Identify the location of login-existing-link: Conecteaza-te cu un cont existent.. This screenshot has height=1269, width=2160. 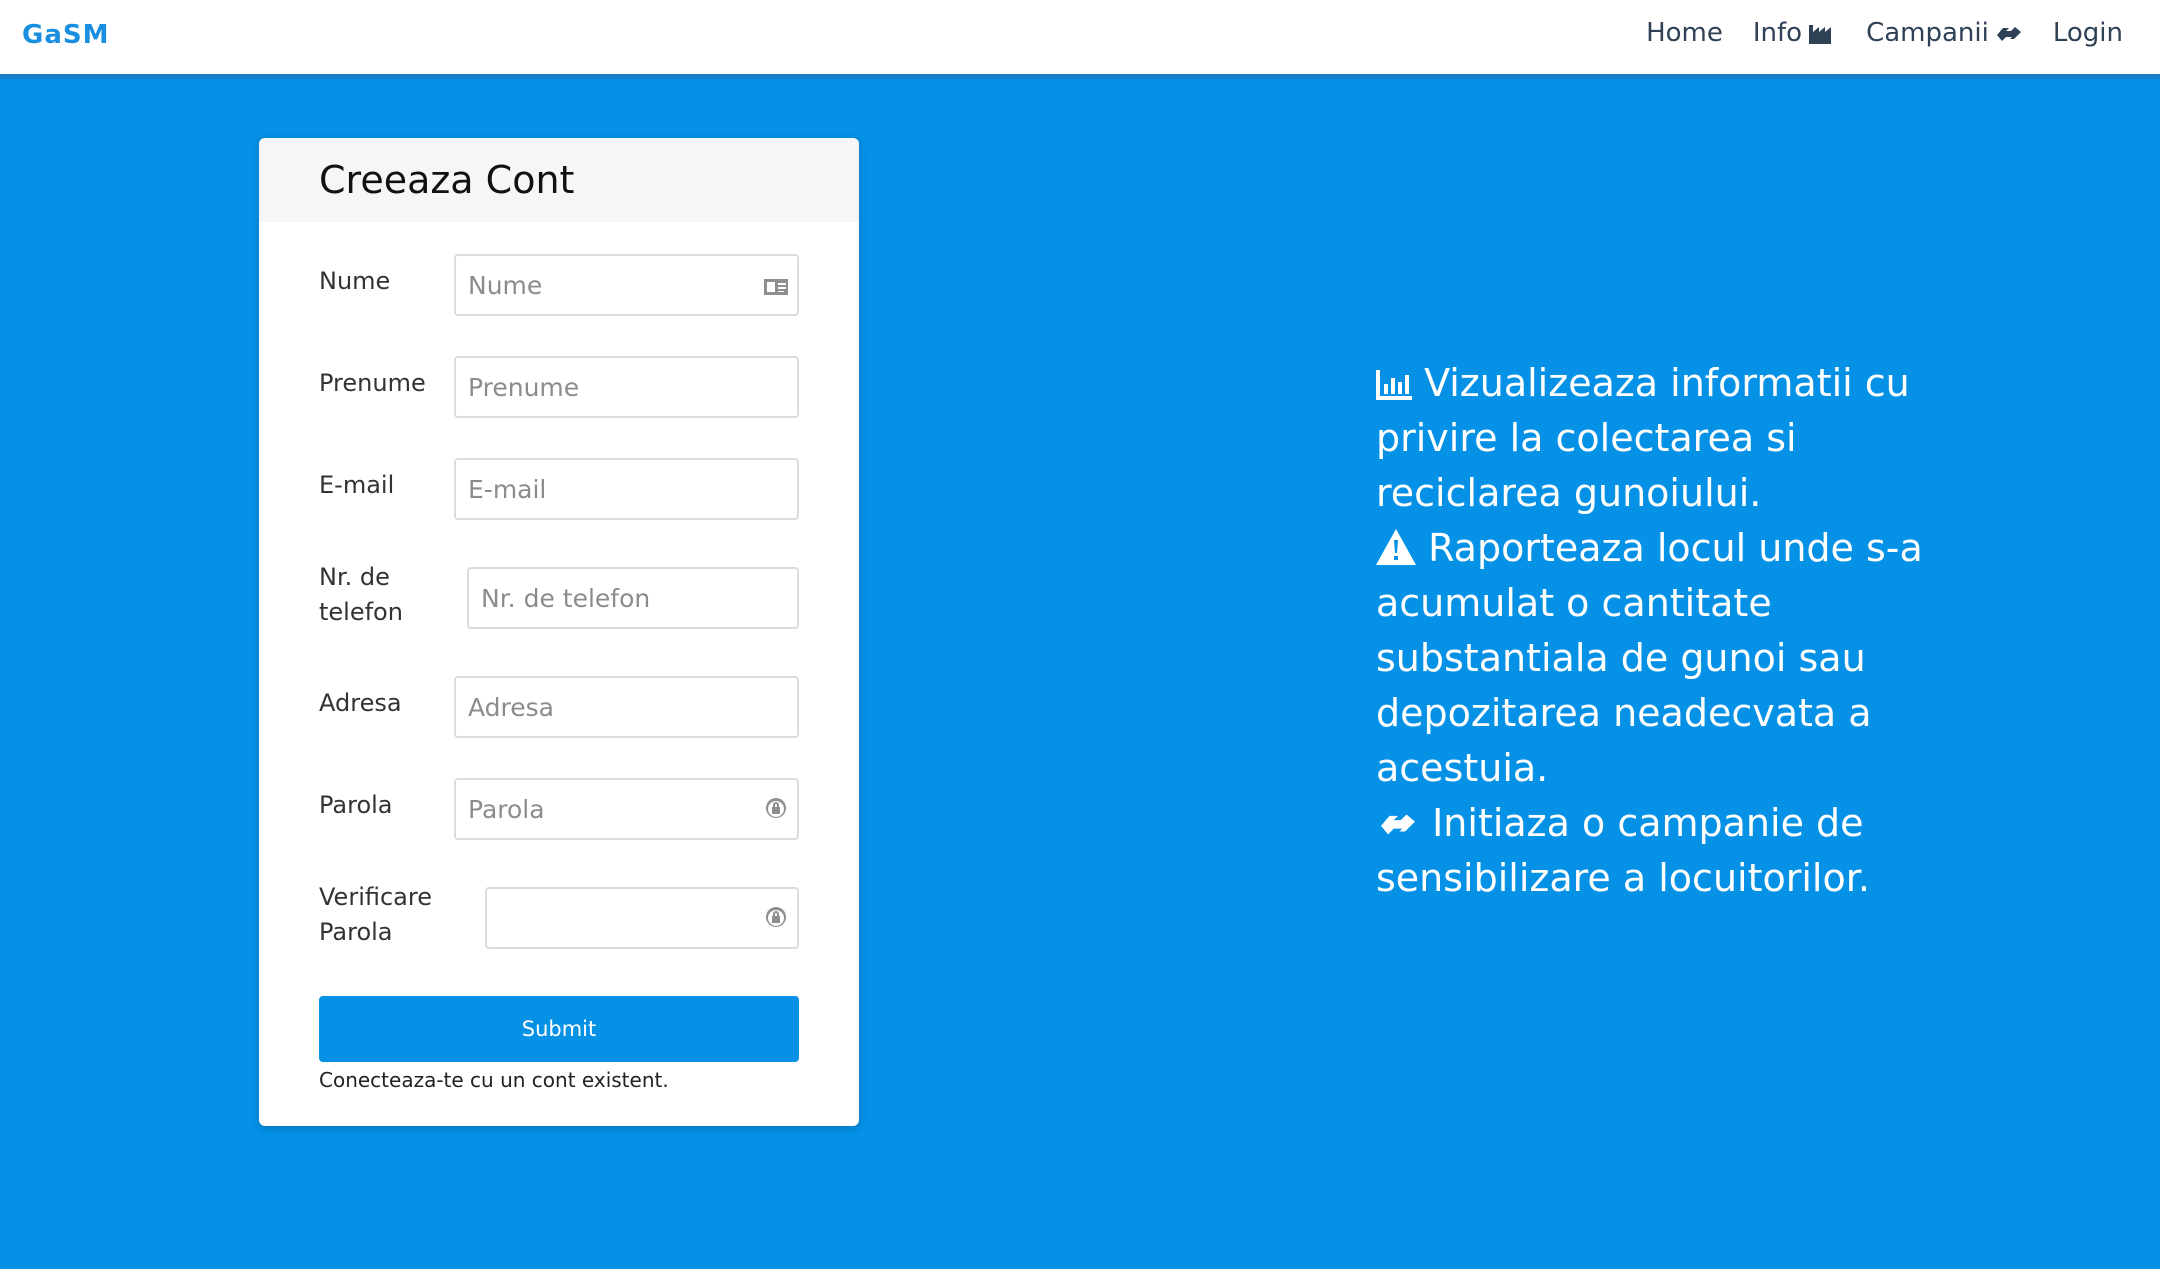
(494, 1080).